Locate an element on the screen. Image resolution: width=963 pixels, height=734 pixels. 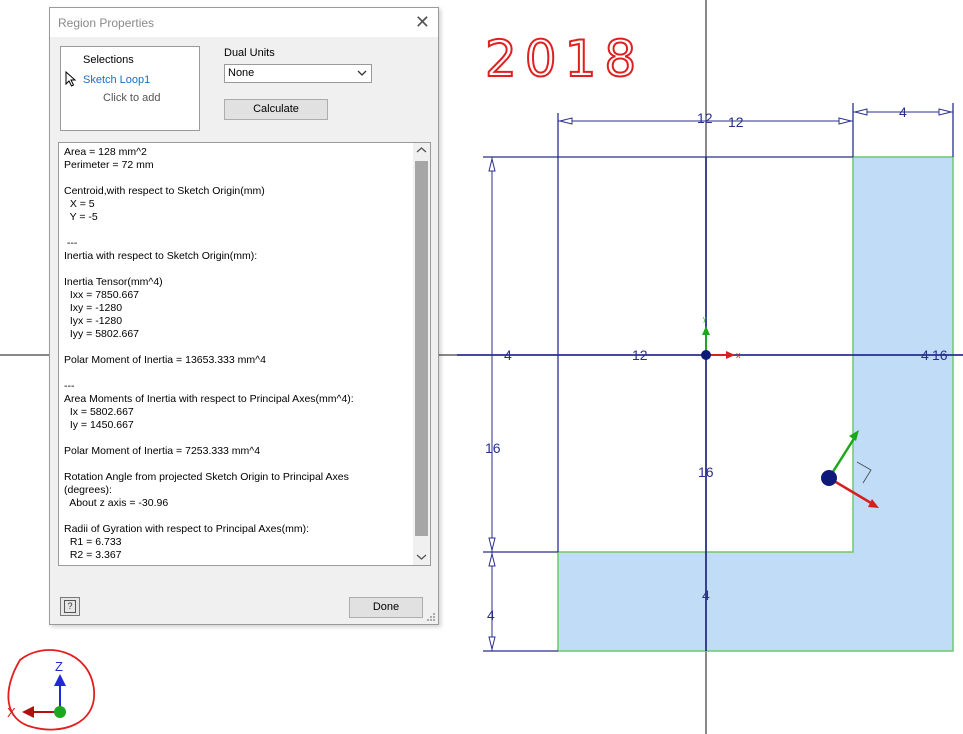
sketch-origin-point is located at coordinates (706, 355).